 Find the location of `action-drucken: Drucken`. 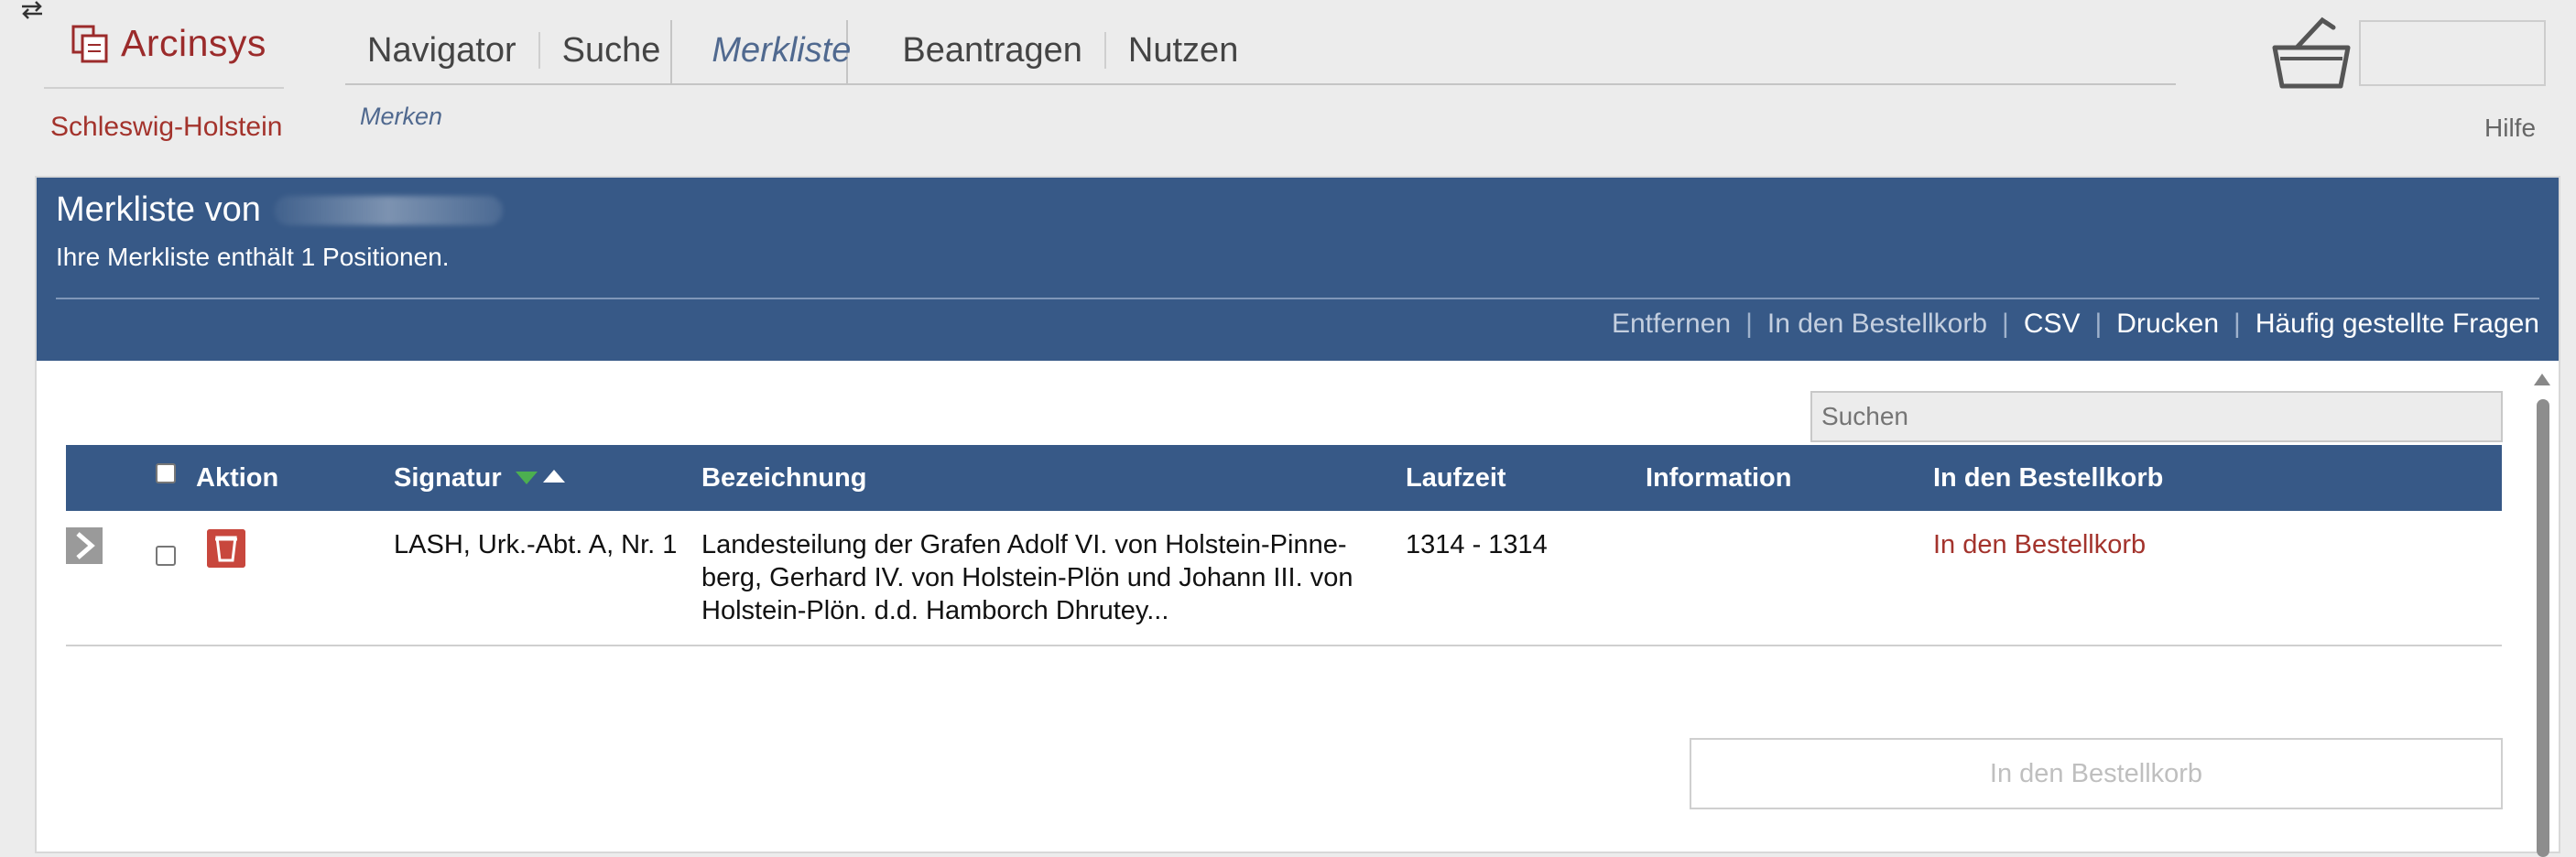

action-drucken: Drucken is located at coordinates (2168, 324).